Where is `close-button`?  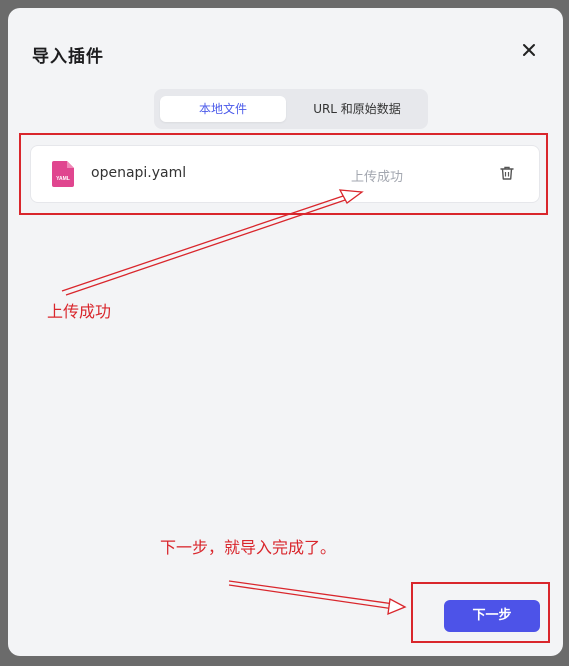
close-button is located at coordinates (529, 50).